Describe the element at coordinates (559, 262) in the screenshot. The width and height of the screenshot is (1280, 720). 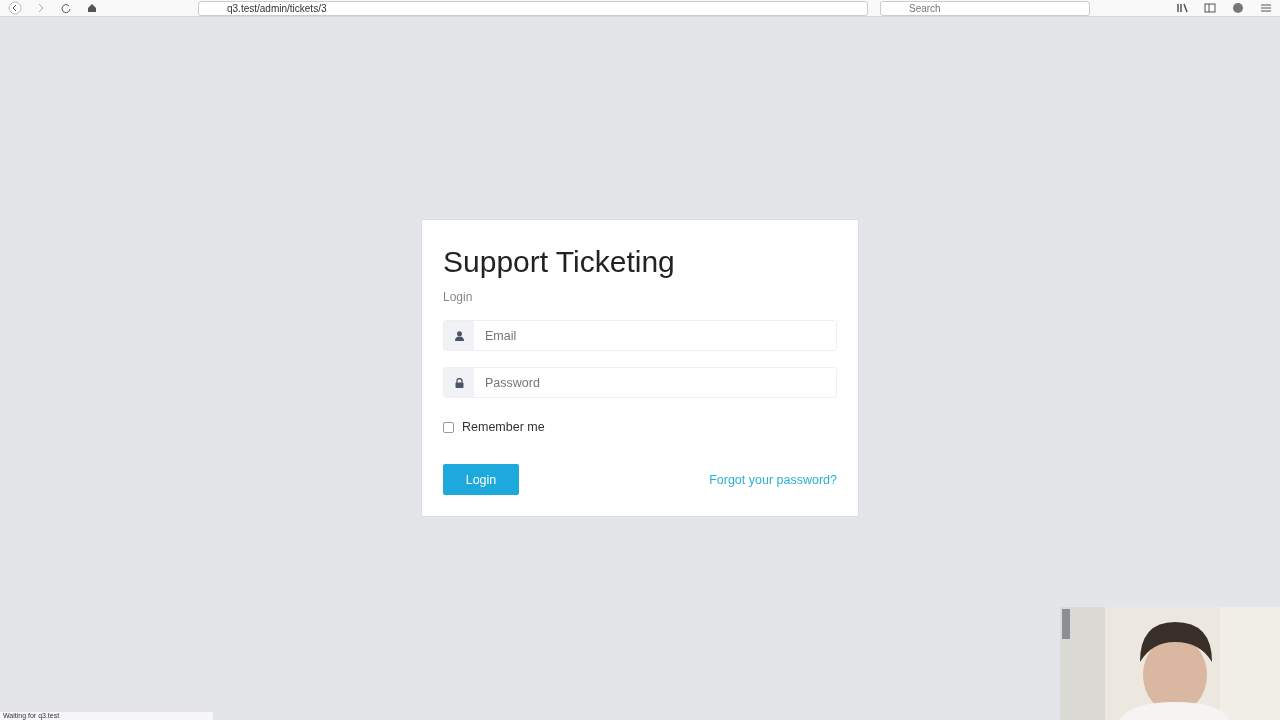
I see `card-title: Support Ticketing` at that location.